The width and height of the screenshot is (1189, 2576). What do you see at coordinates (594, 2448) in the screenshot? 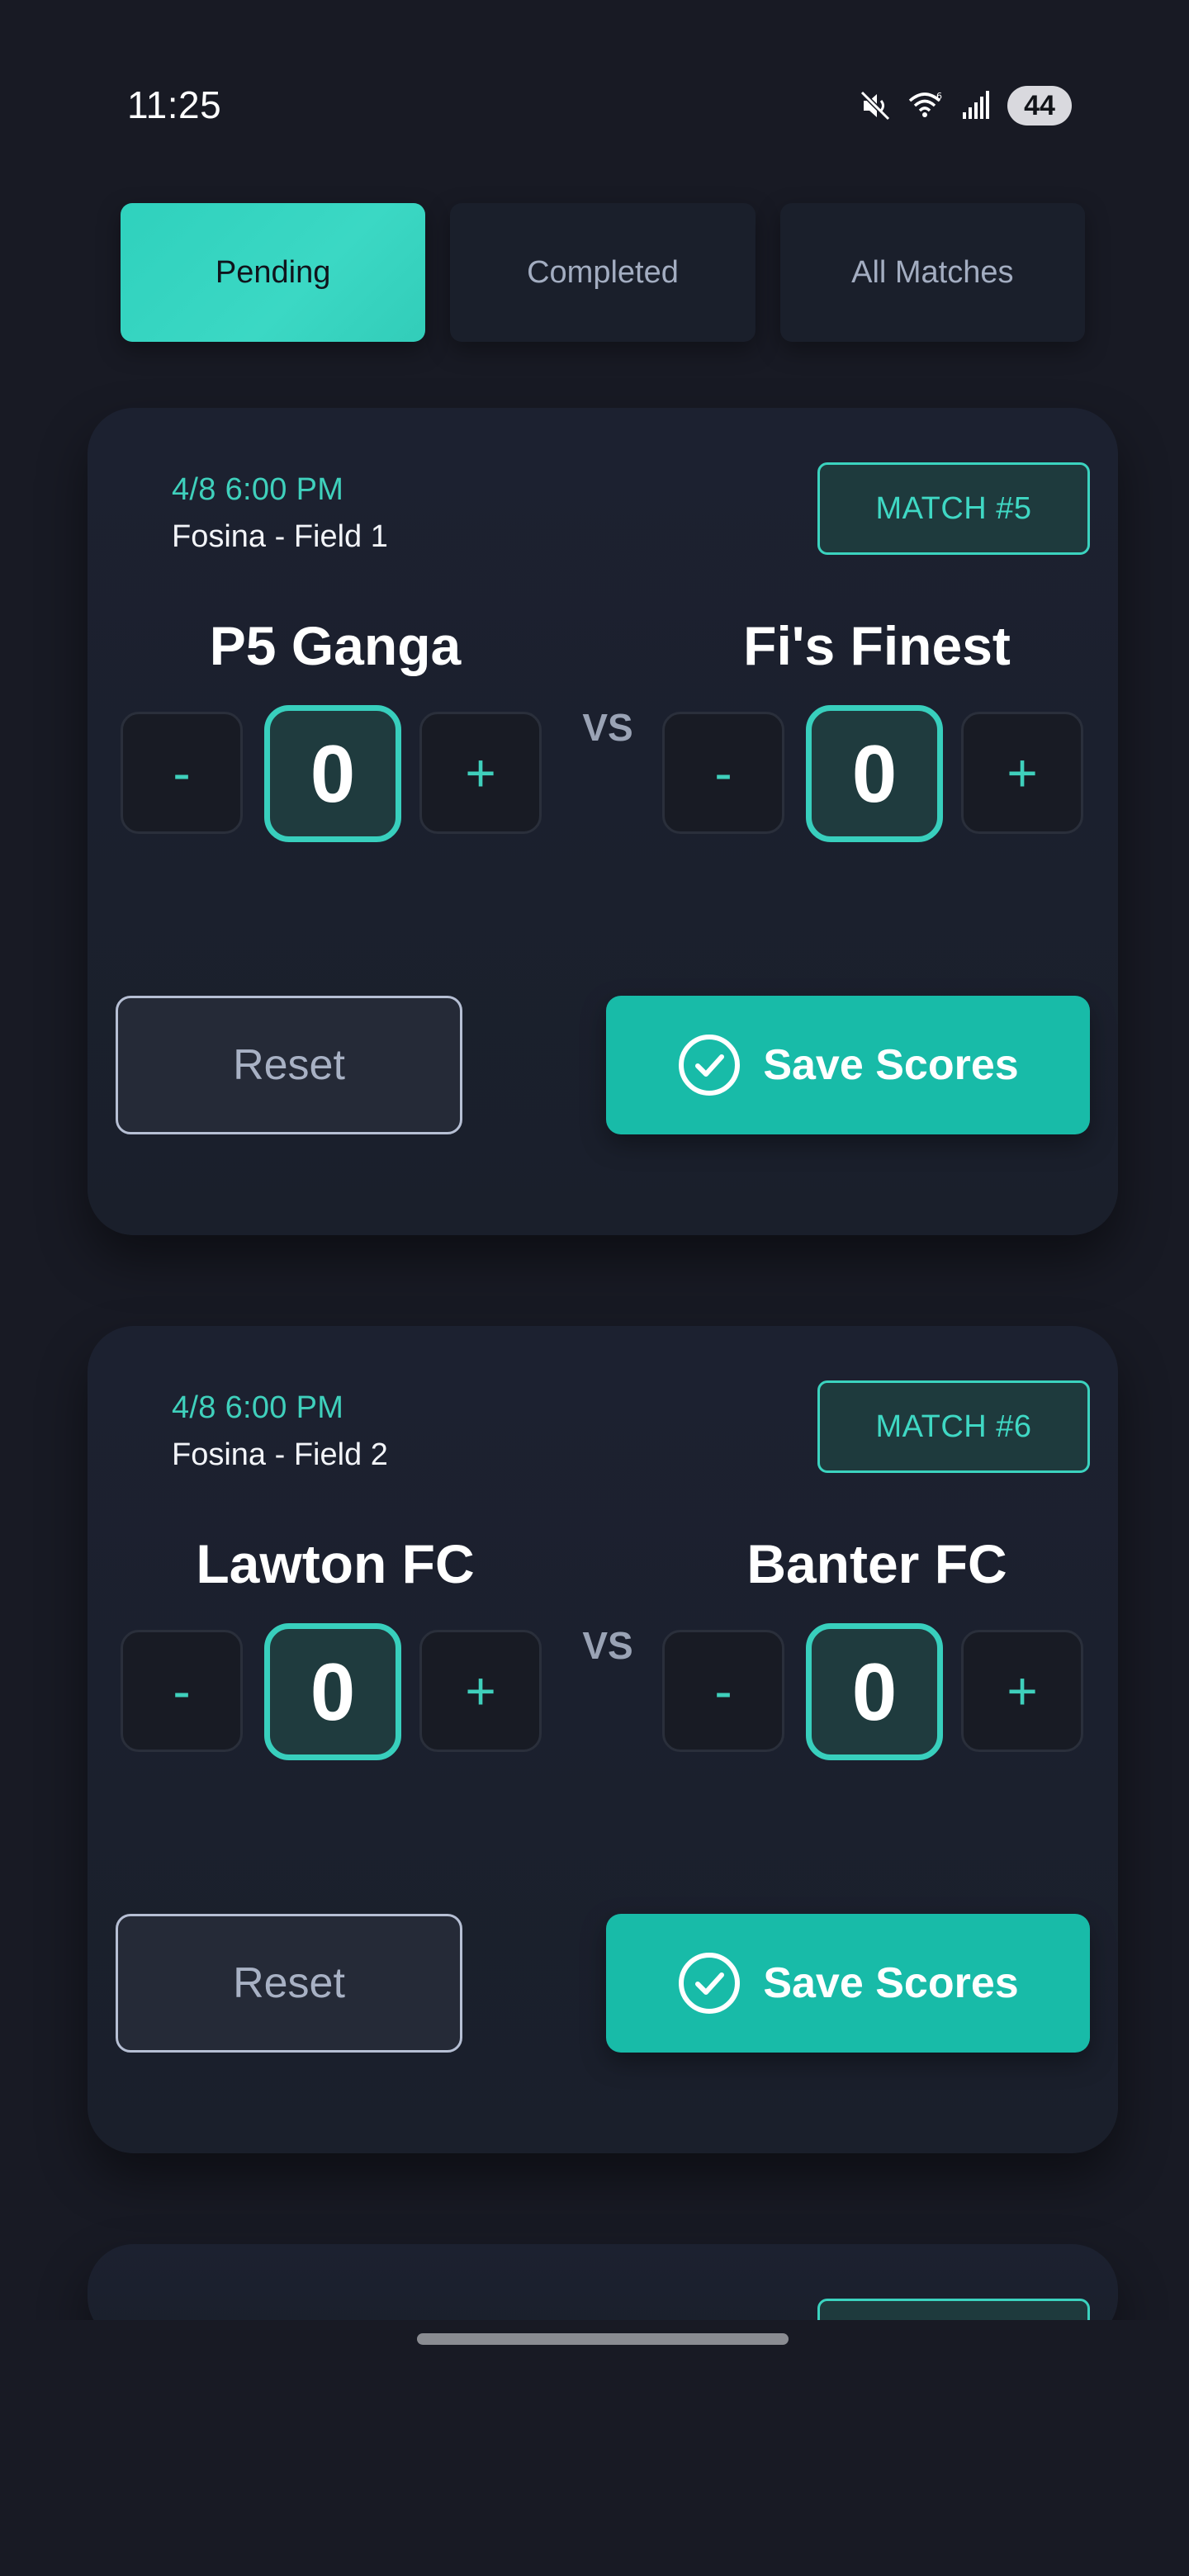
I see `bottom-safe-area` at bounding box center [594, 2448].